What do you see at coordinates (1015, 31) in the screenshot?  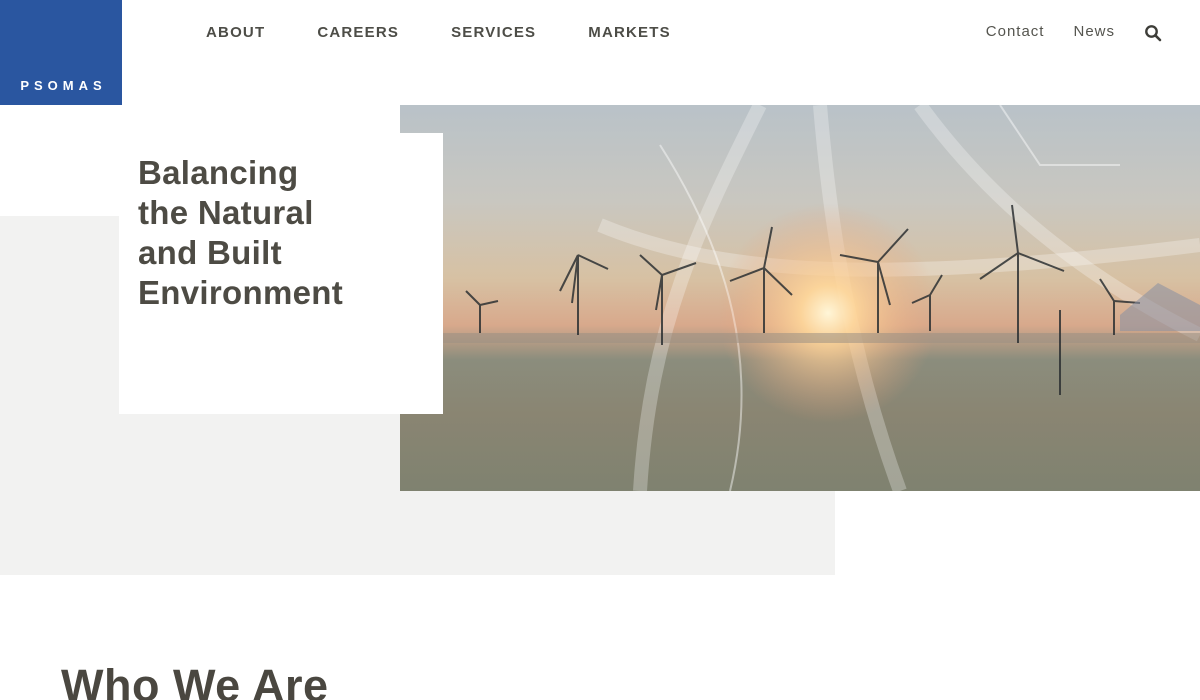 I see `contact-link: Contact` at bounding box center [1015, 31].